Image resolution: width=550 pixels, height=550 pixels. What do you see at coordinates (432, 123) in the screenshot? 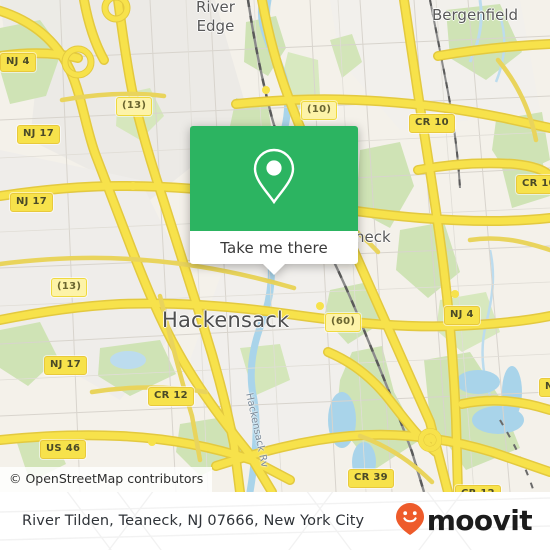
I see `route-shield-cr-10: CR 10` at bounding box center [432, 123].